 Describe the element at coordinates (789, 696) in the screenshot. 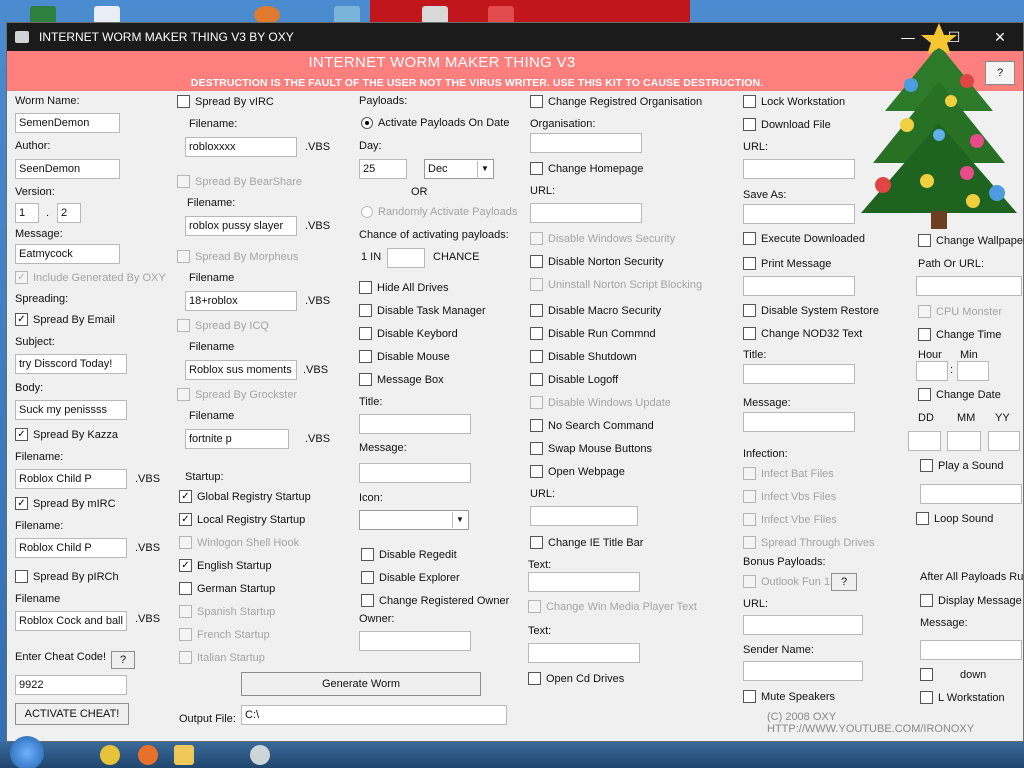

I see `mute-speakers-checkbox: Mute Speakers` at that location.